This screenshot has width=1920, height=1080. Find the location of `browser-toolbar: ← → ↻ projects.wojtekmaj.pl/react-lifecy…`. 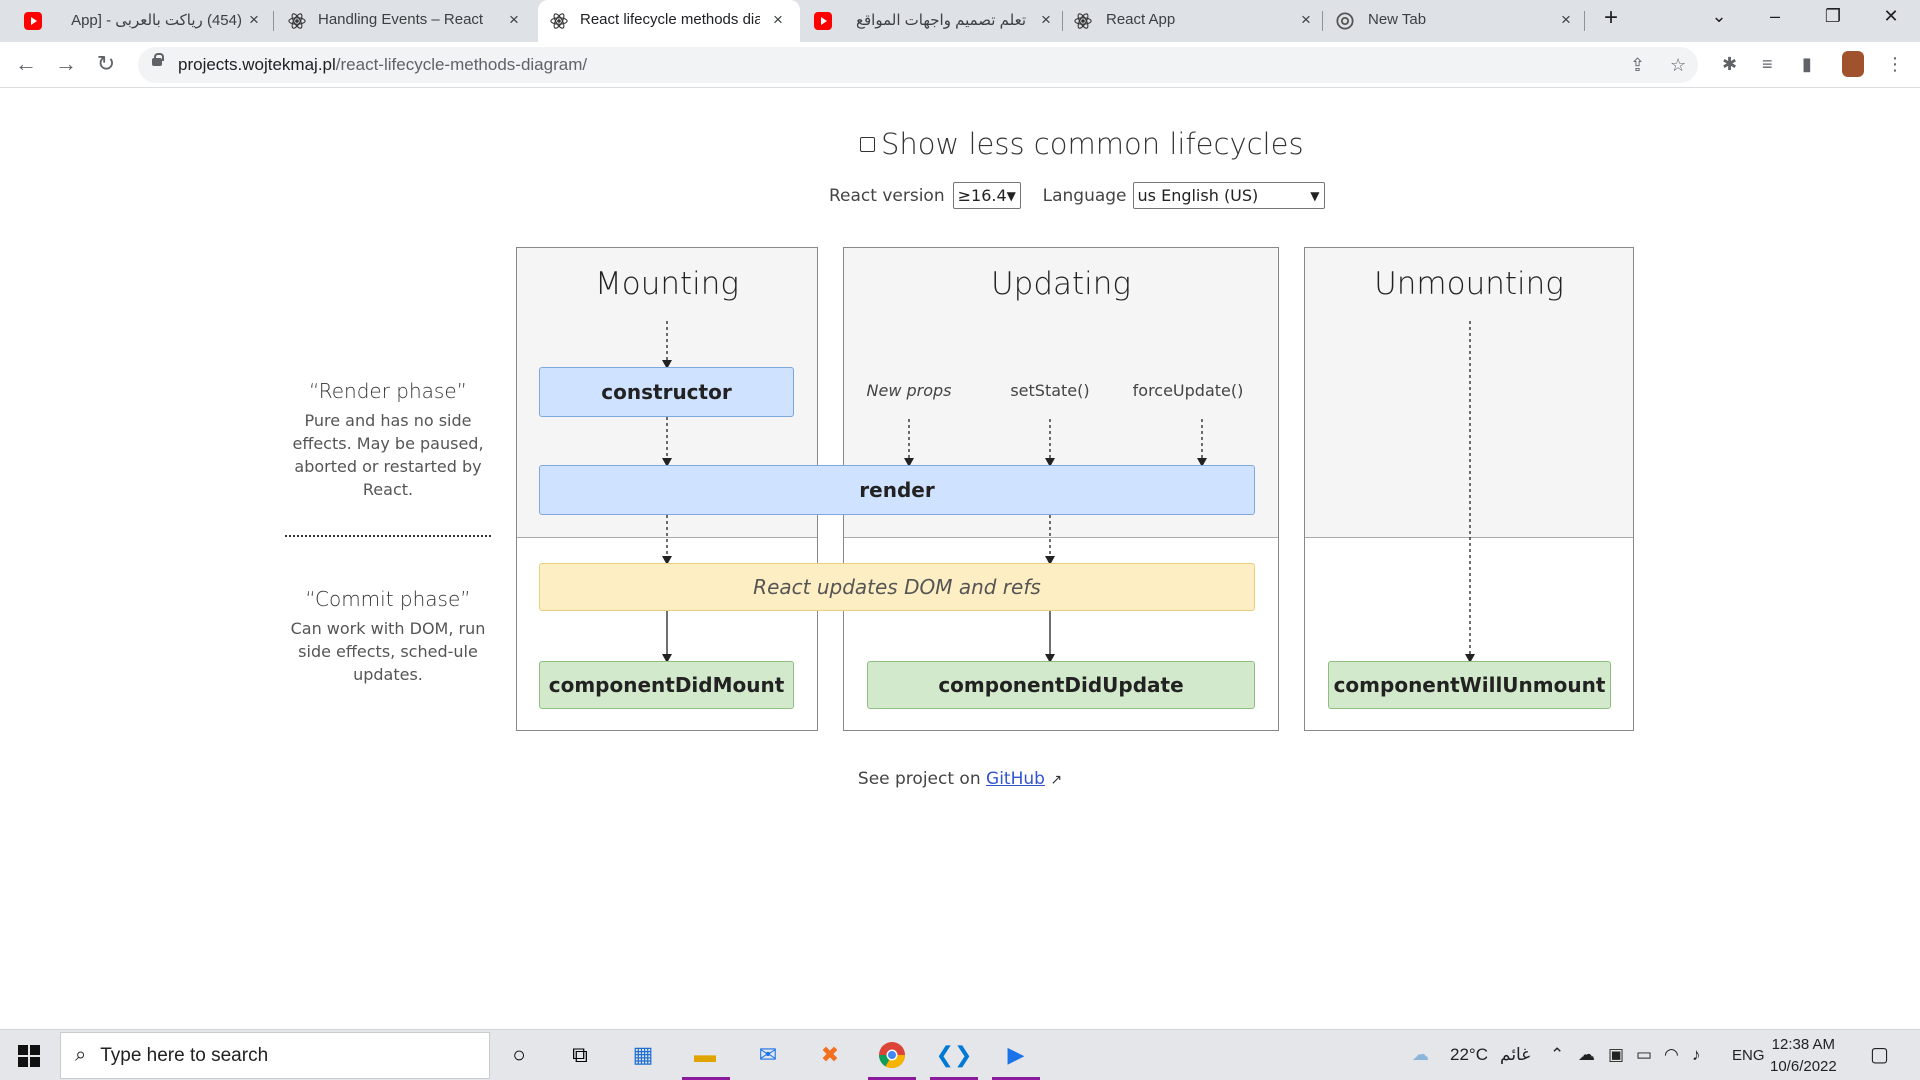

browser-toolbar: ← → ↻ projects.wojtekmaj.pl/react-lifecy… is located at coordinates (960, 65).